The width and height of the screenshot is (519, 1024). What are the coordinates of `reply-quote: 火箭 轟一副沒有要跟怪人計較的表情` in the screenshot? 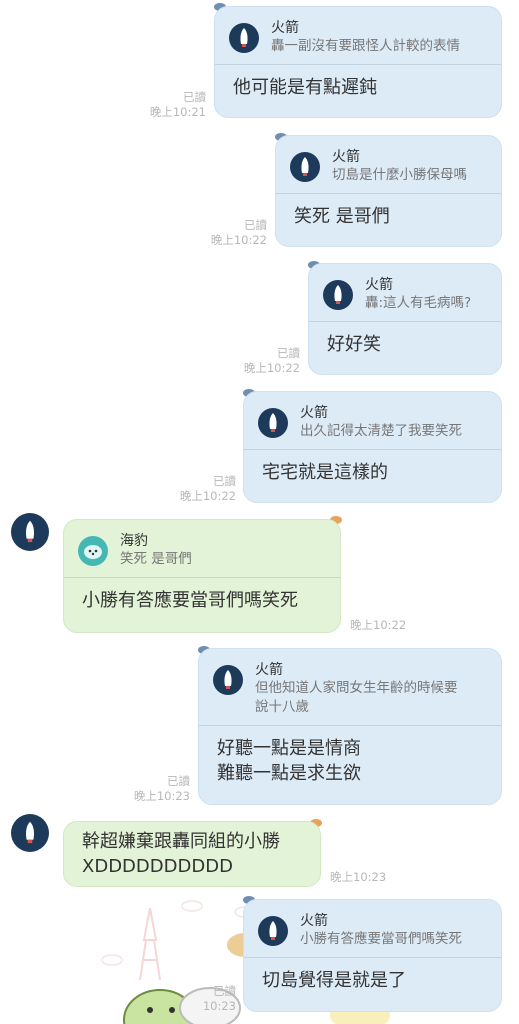 It's located at (358, 36).